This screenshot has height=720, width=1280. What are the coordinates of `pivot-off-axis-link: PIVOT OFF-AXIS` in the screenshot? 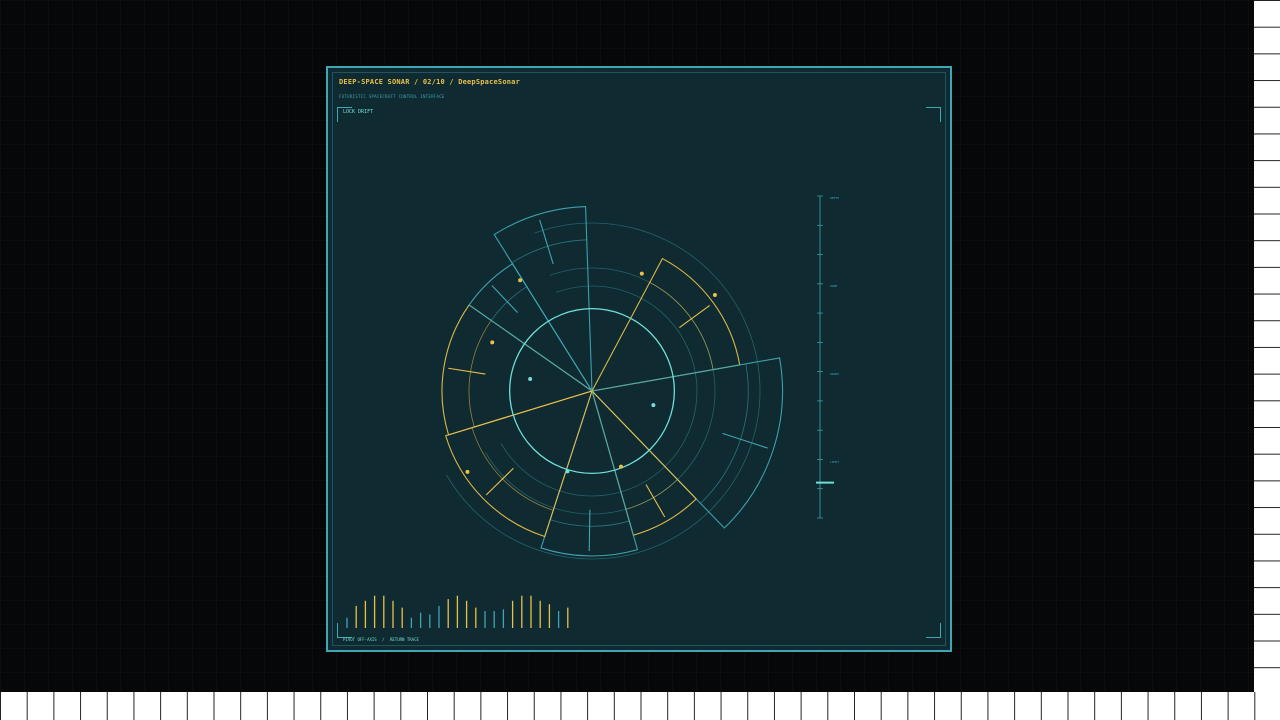 It's located at (360, 639).